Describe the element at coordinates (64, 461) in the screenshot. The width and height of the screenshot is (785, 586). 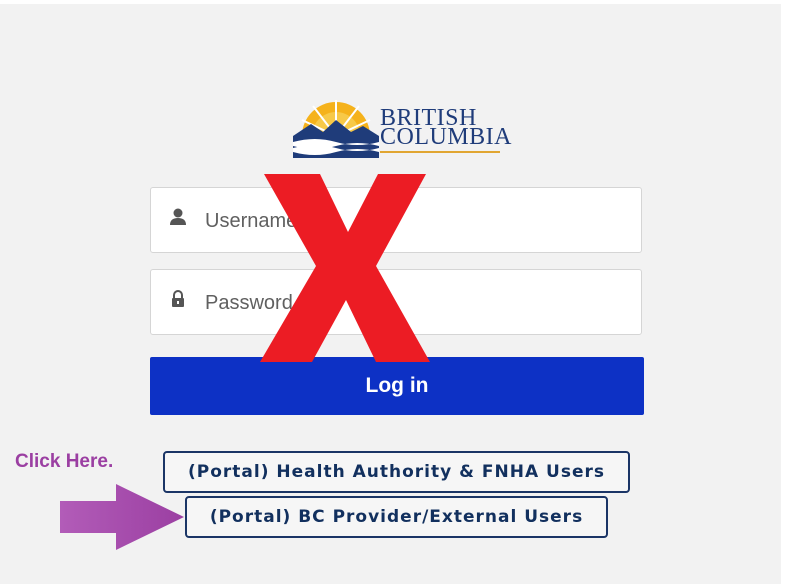
I see `click-here-label: Click Here.` at that location.